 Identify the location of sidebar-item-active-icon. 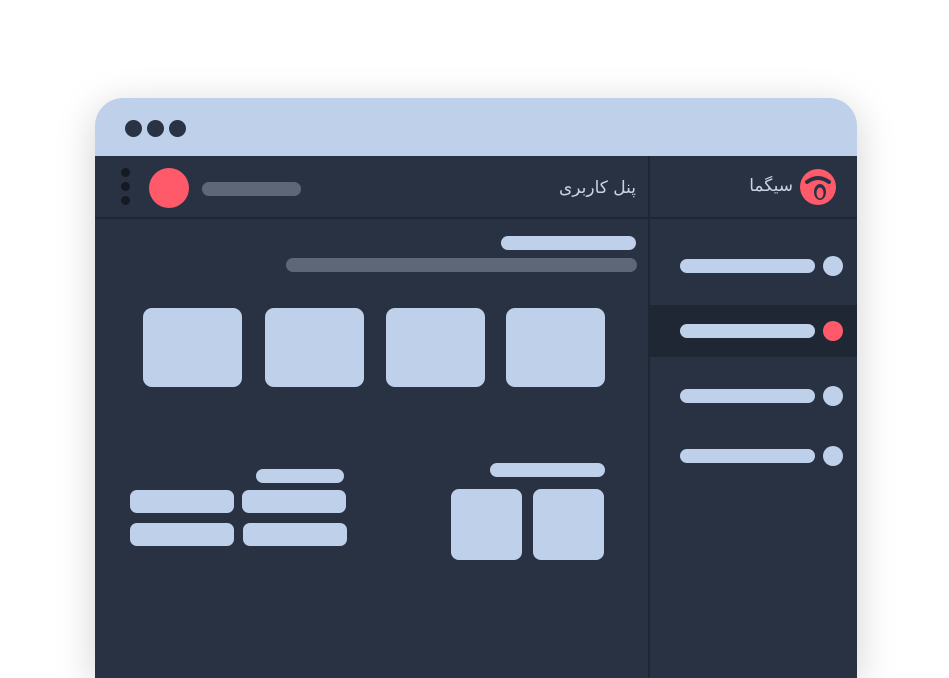
(833, 331).